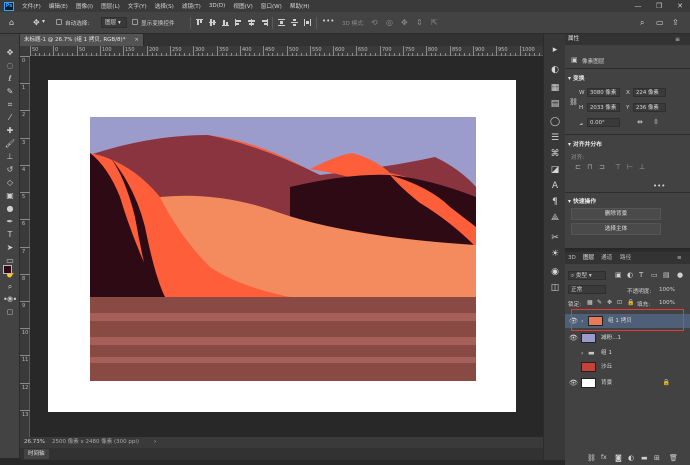  I want to click on layer-row: 👁 背景 🔒, so click(627, 383).